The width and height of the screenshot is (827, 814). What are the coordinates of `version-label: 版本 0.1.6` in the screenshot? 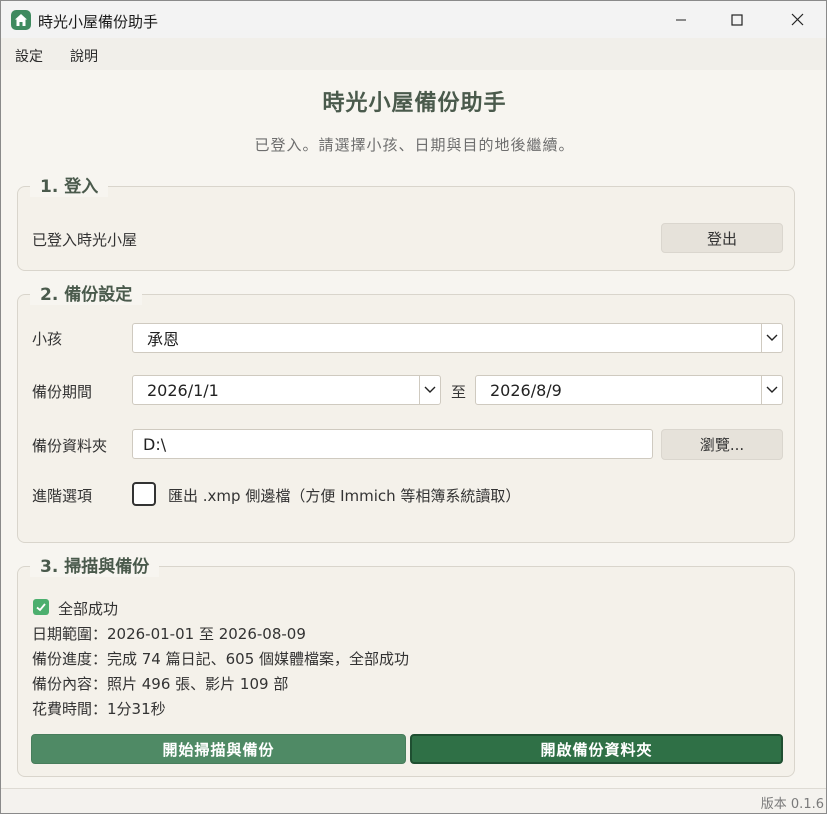 It's located at (792, 804).